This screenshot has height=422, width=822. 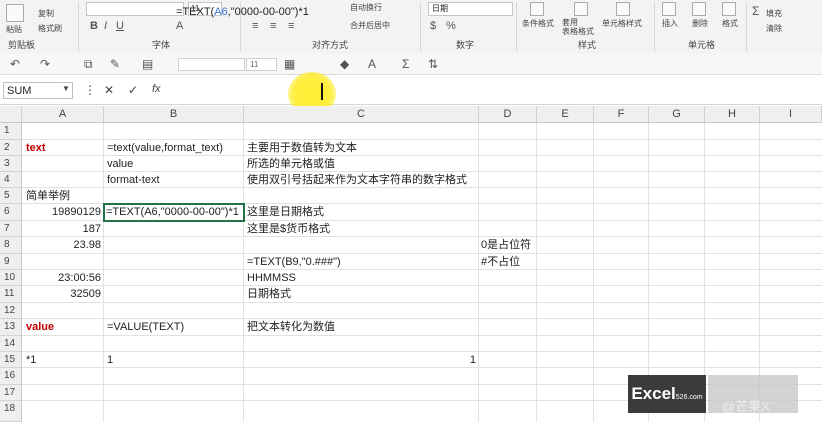 What do you see at coordinates (11, 212) in the screenshot?
I see `row-header-6: 6` at bounding box center [11, 212].